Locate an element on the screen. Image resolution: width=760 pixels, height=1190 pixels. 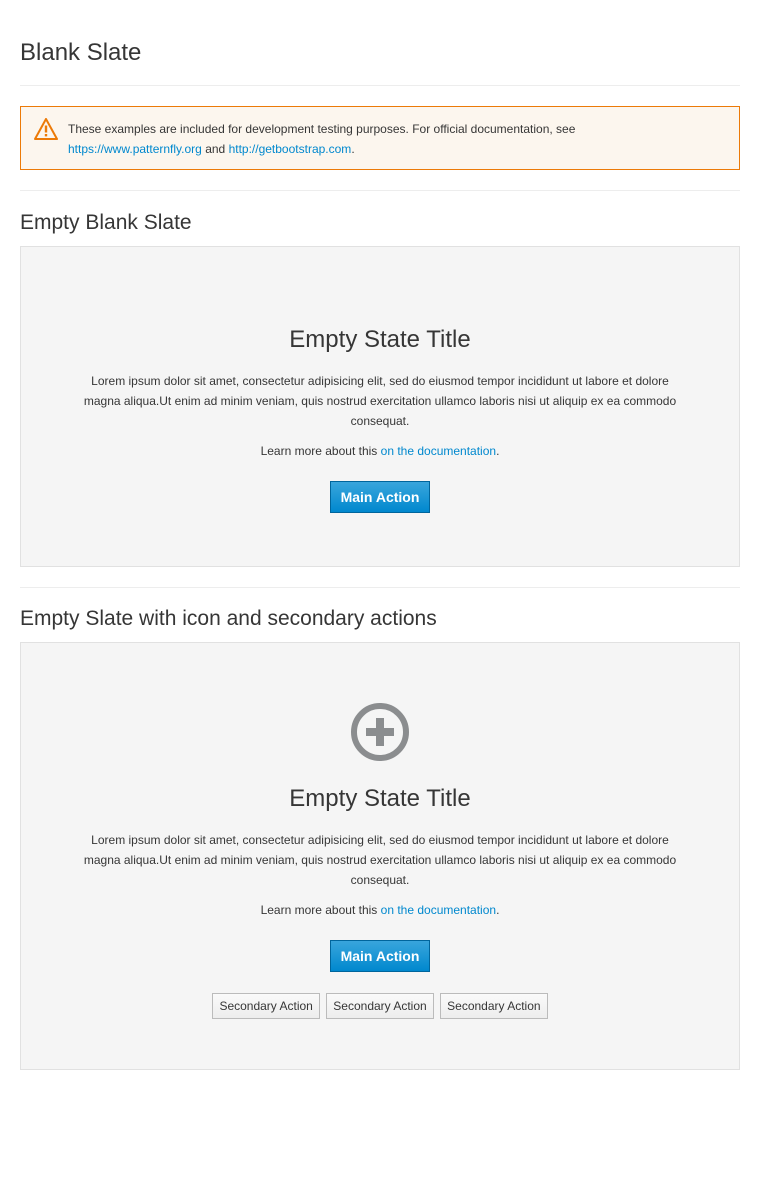
bootstrap-link: http://getbootstrap.com is located at coordinates (290, 149).